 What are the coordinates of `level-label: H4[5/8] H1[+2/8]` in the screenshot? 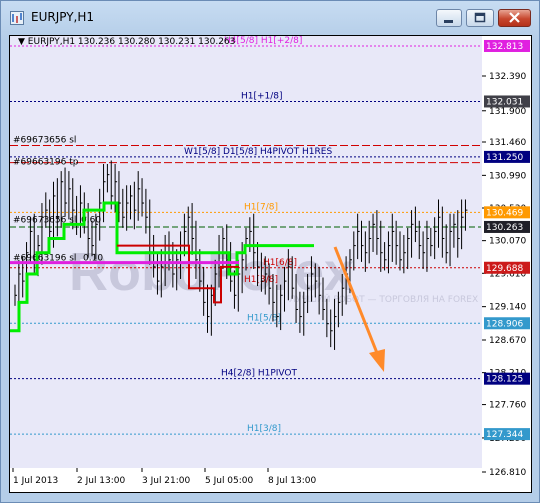 It's located at (263, 41).